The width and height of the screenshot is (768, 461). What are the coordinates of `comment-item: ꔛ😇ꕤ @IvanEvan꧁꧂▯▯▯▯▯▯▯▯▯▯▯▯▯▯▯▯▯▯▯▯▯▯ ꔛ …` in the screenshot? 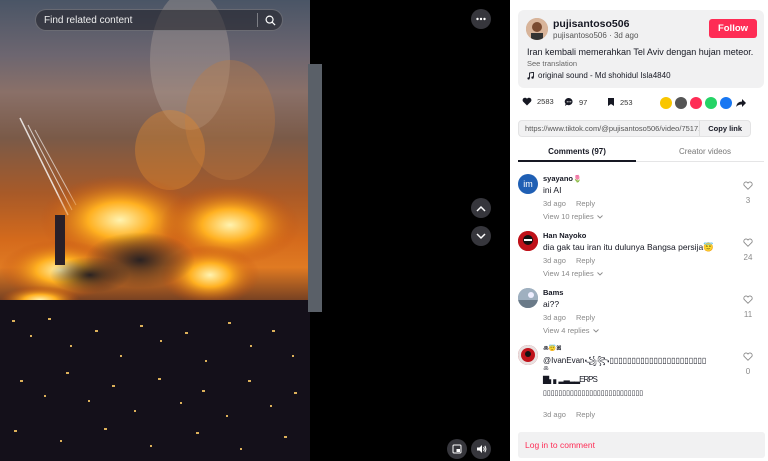 It's located at (638, 384).